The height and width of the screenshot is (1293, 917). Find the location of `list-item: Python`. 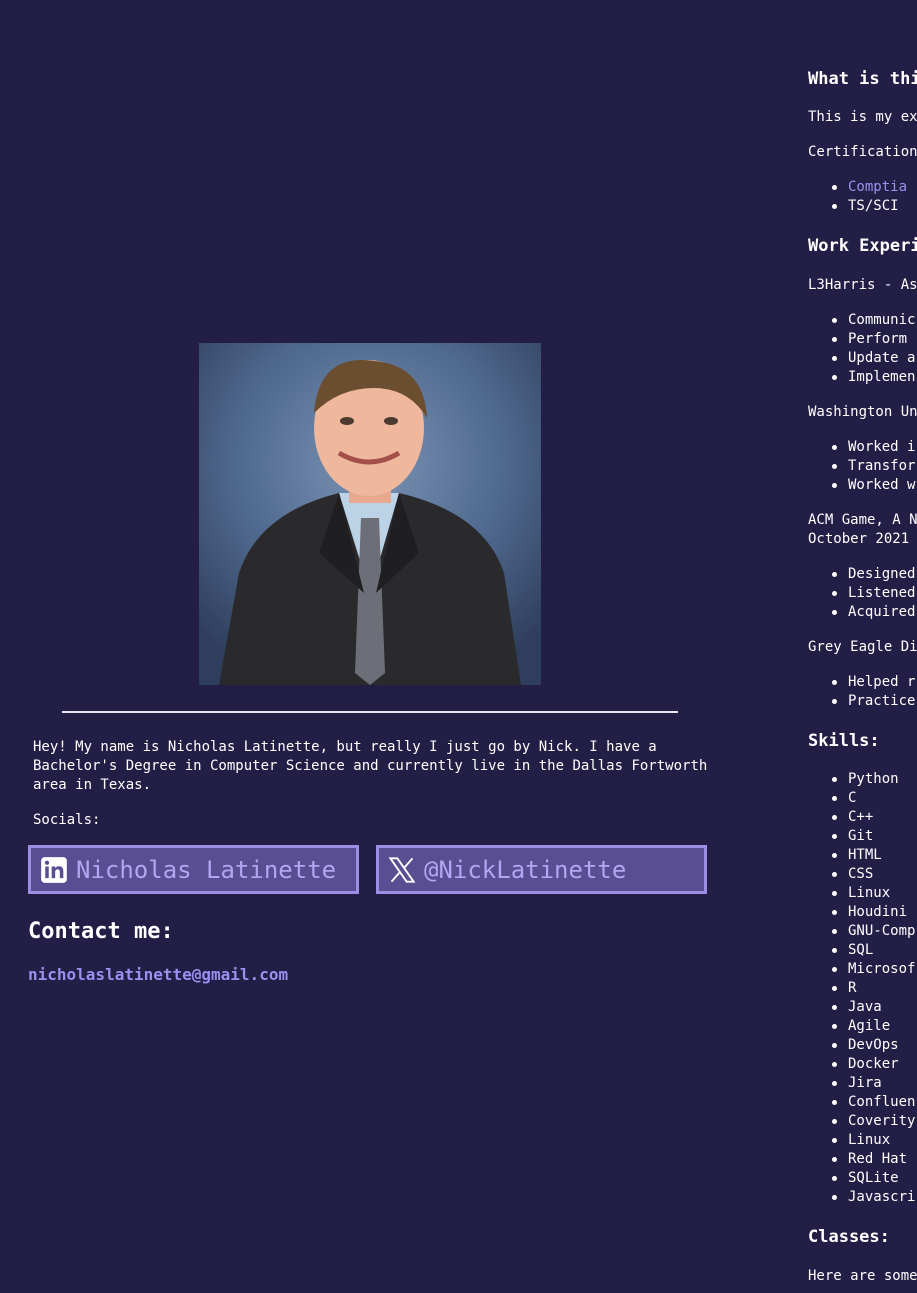

list-item: Python is located at coordinates (861, 779).